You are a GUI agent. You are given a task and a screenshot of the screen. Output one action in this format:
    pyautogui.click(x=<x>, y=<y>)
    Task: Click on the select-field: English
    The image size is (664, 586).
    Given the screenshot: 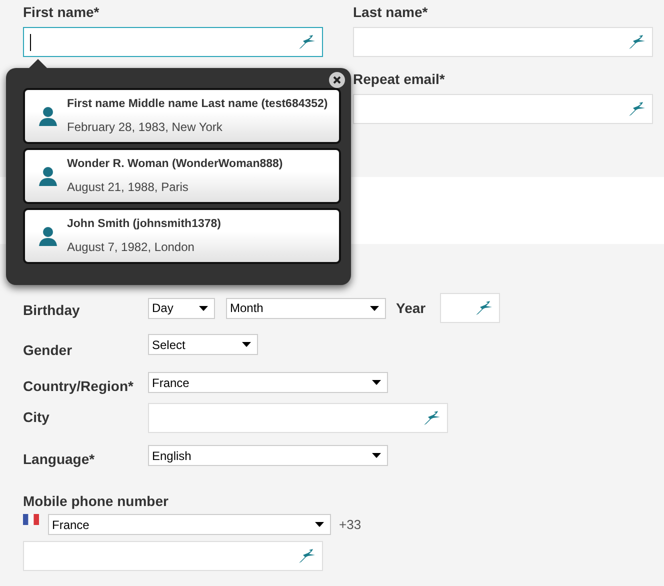 What is the action you would take?
    pyautogui.click(x=268, y=455)
    